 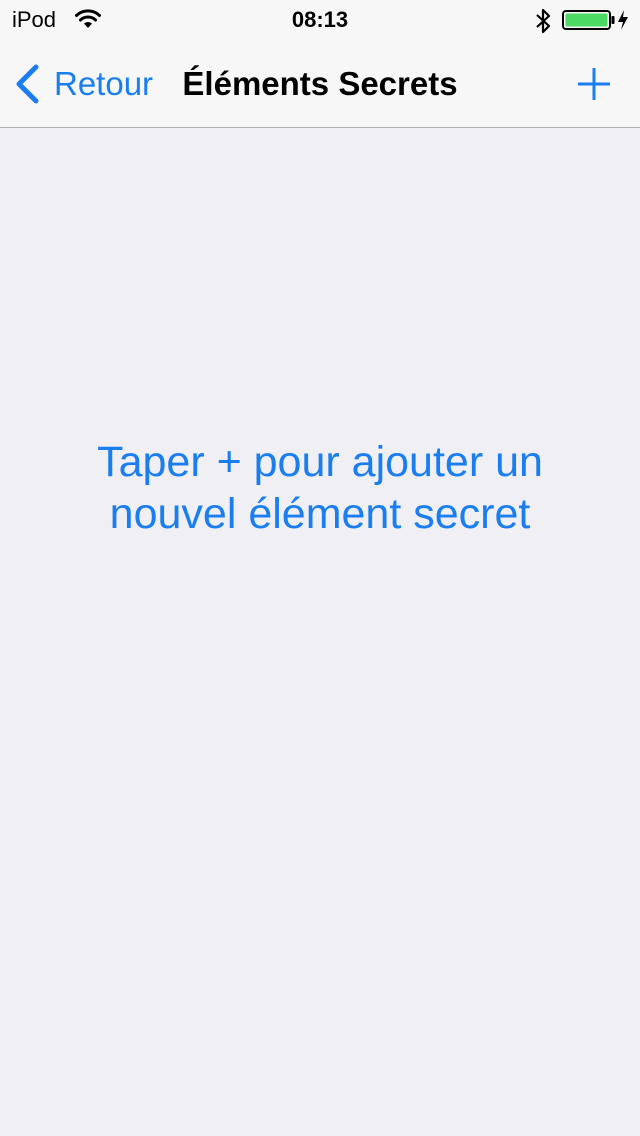 I want to click on add-button, so click(x=594, y=84).